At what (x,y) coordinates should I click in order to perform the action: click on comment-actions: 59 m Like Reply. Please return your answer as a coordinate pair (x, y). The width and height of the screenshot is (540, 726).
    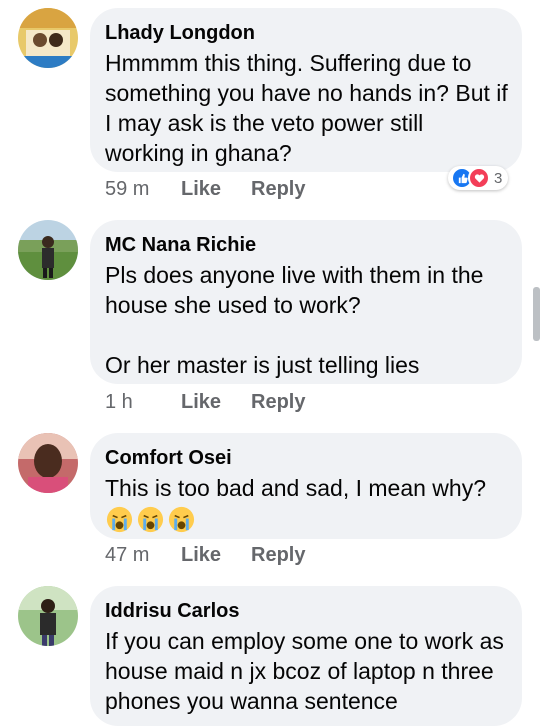
    Looking at the image, I should click on (205, 189).